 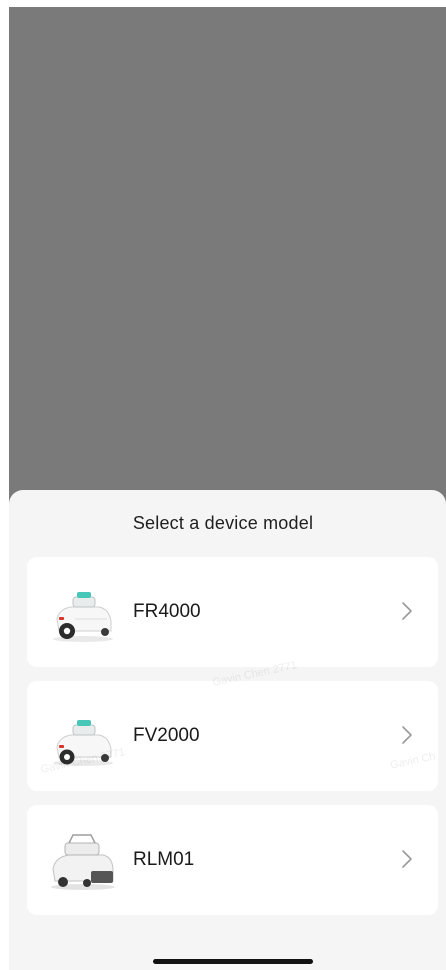 What do you see at coordinates (232, 612) in the screenshot?
I see `device-card-fr4000: FR4000` at bounding box center [232, 612].